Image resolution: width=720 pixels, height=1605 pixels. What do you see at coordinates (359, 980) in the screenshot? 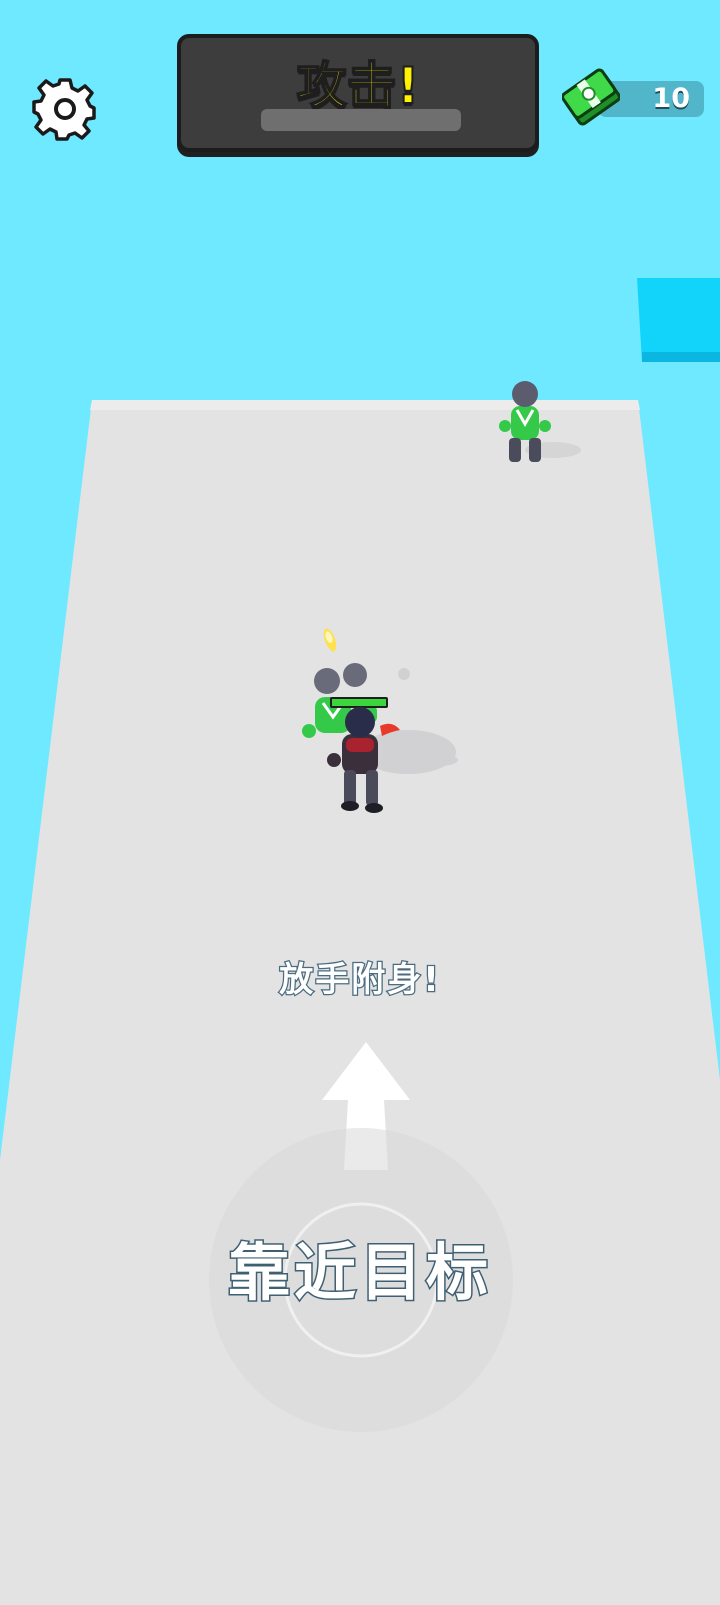
I see `release-hint-text: 放手附身!` at bounding box center [359, 980].